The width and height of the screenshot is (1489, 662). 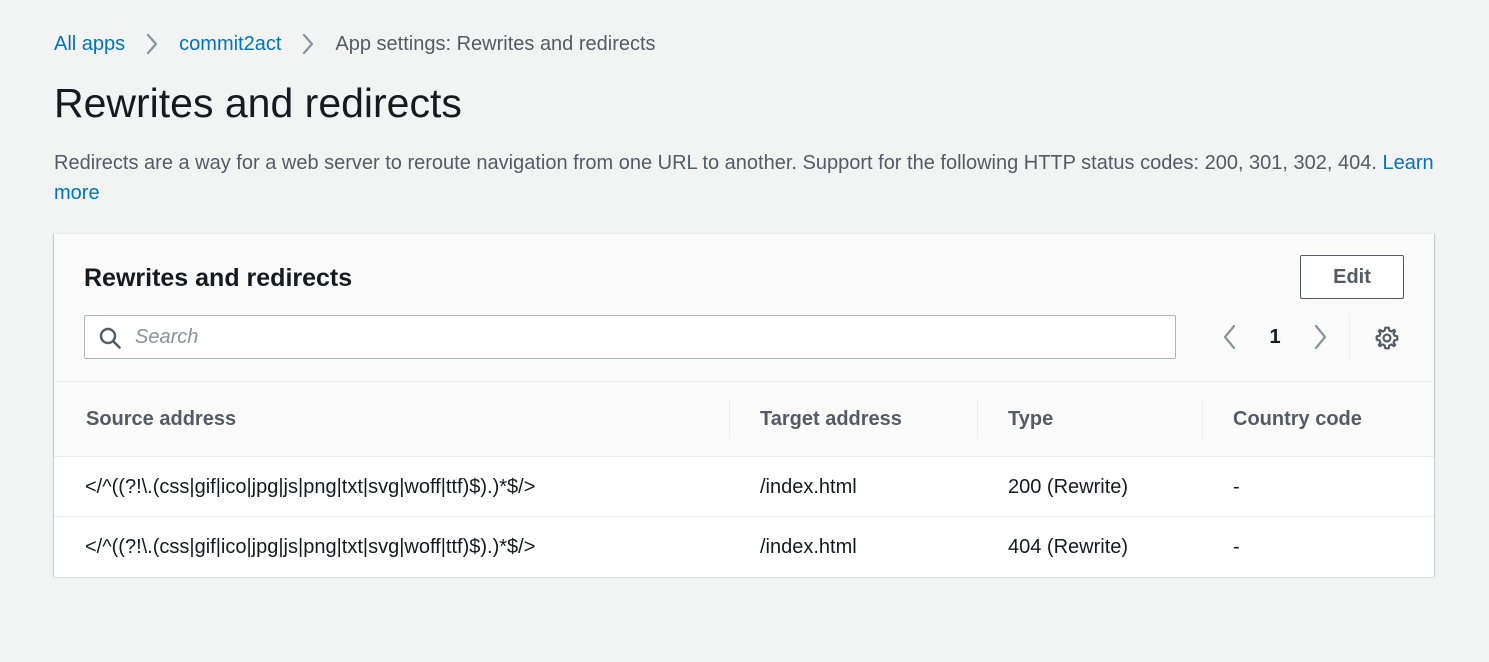 I want to click on search-icon, so click(x=110, y=338).